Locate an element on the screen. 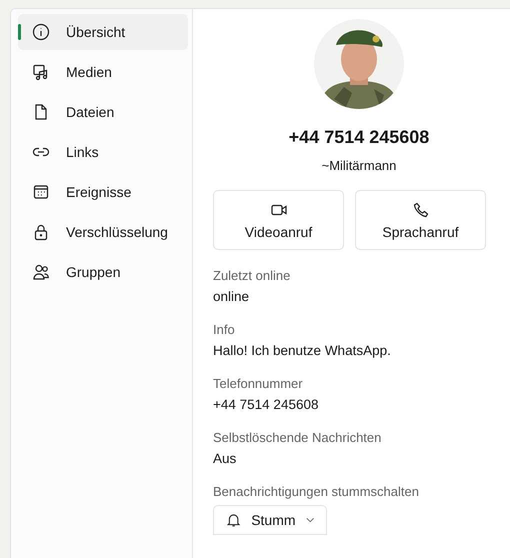 The height and width of the screenshot is (558, 510). contact-name: ~Militärmann is located at coordinates (359, 165).